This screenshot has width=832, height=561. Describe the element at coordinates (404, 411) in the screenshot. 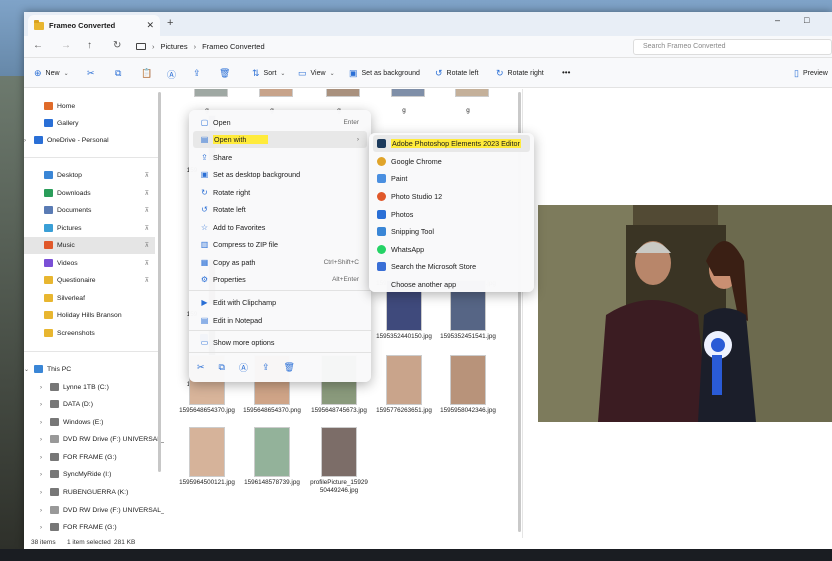

I see `file-name: 1595776263651.jpg` at that location.